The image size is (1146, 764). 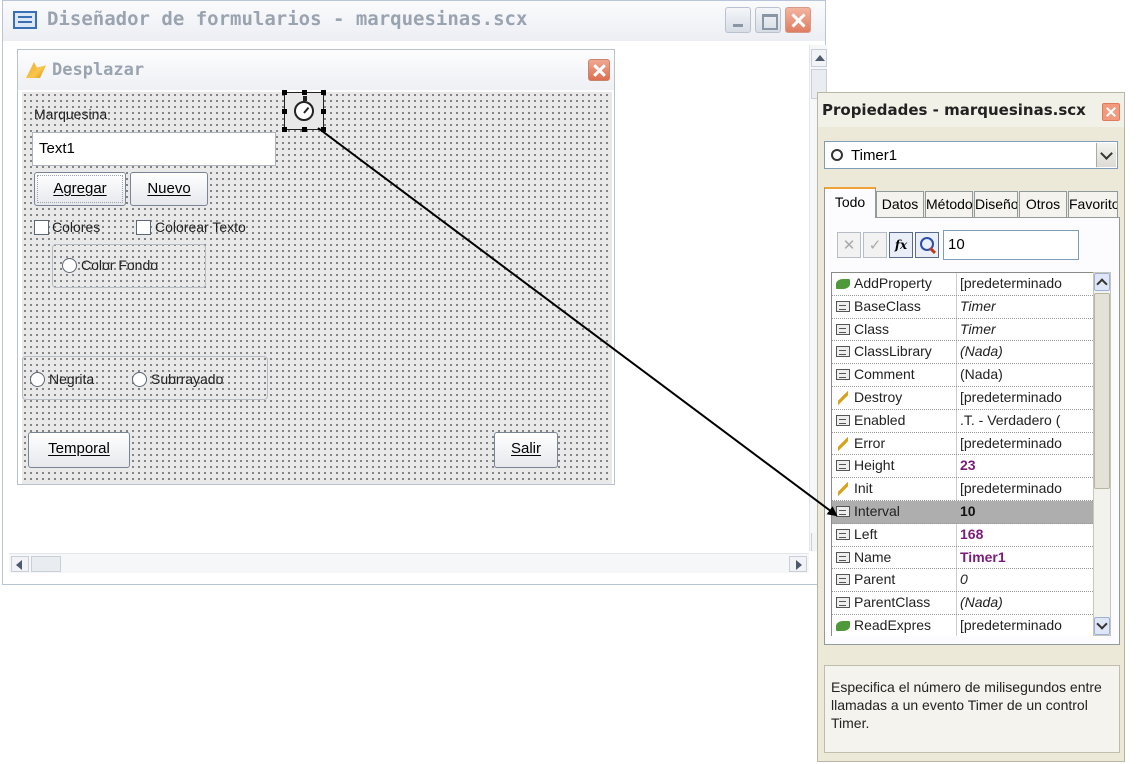 What do you see at coordinates (1102, 626) in the screenshot?
I see `scroll-down-icon` at bounding box center [1102, 626].